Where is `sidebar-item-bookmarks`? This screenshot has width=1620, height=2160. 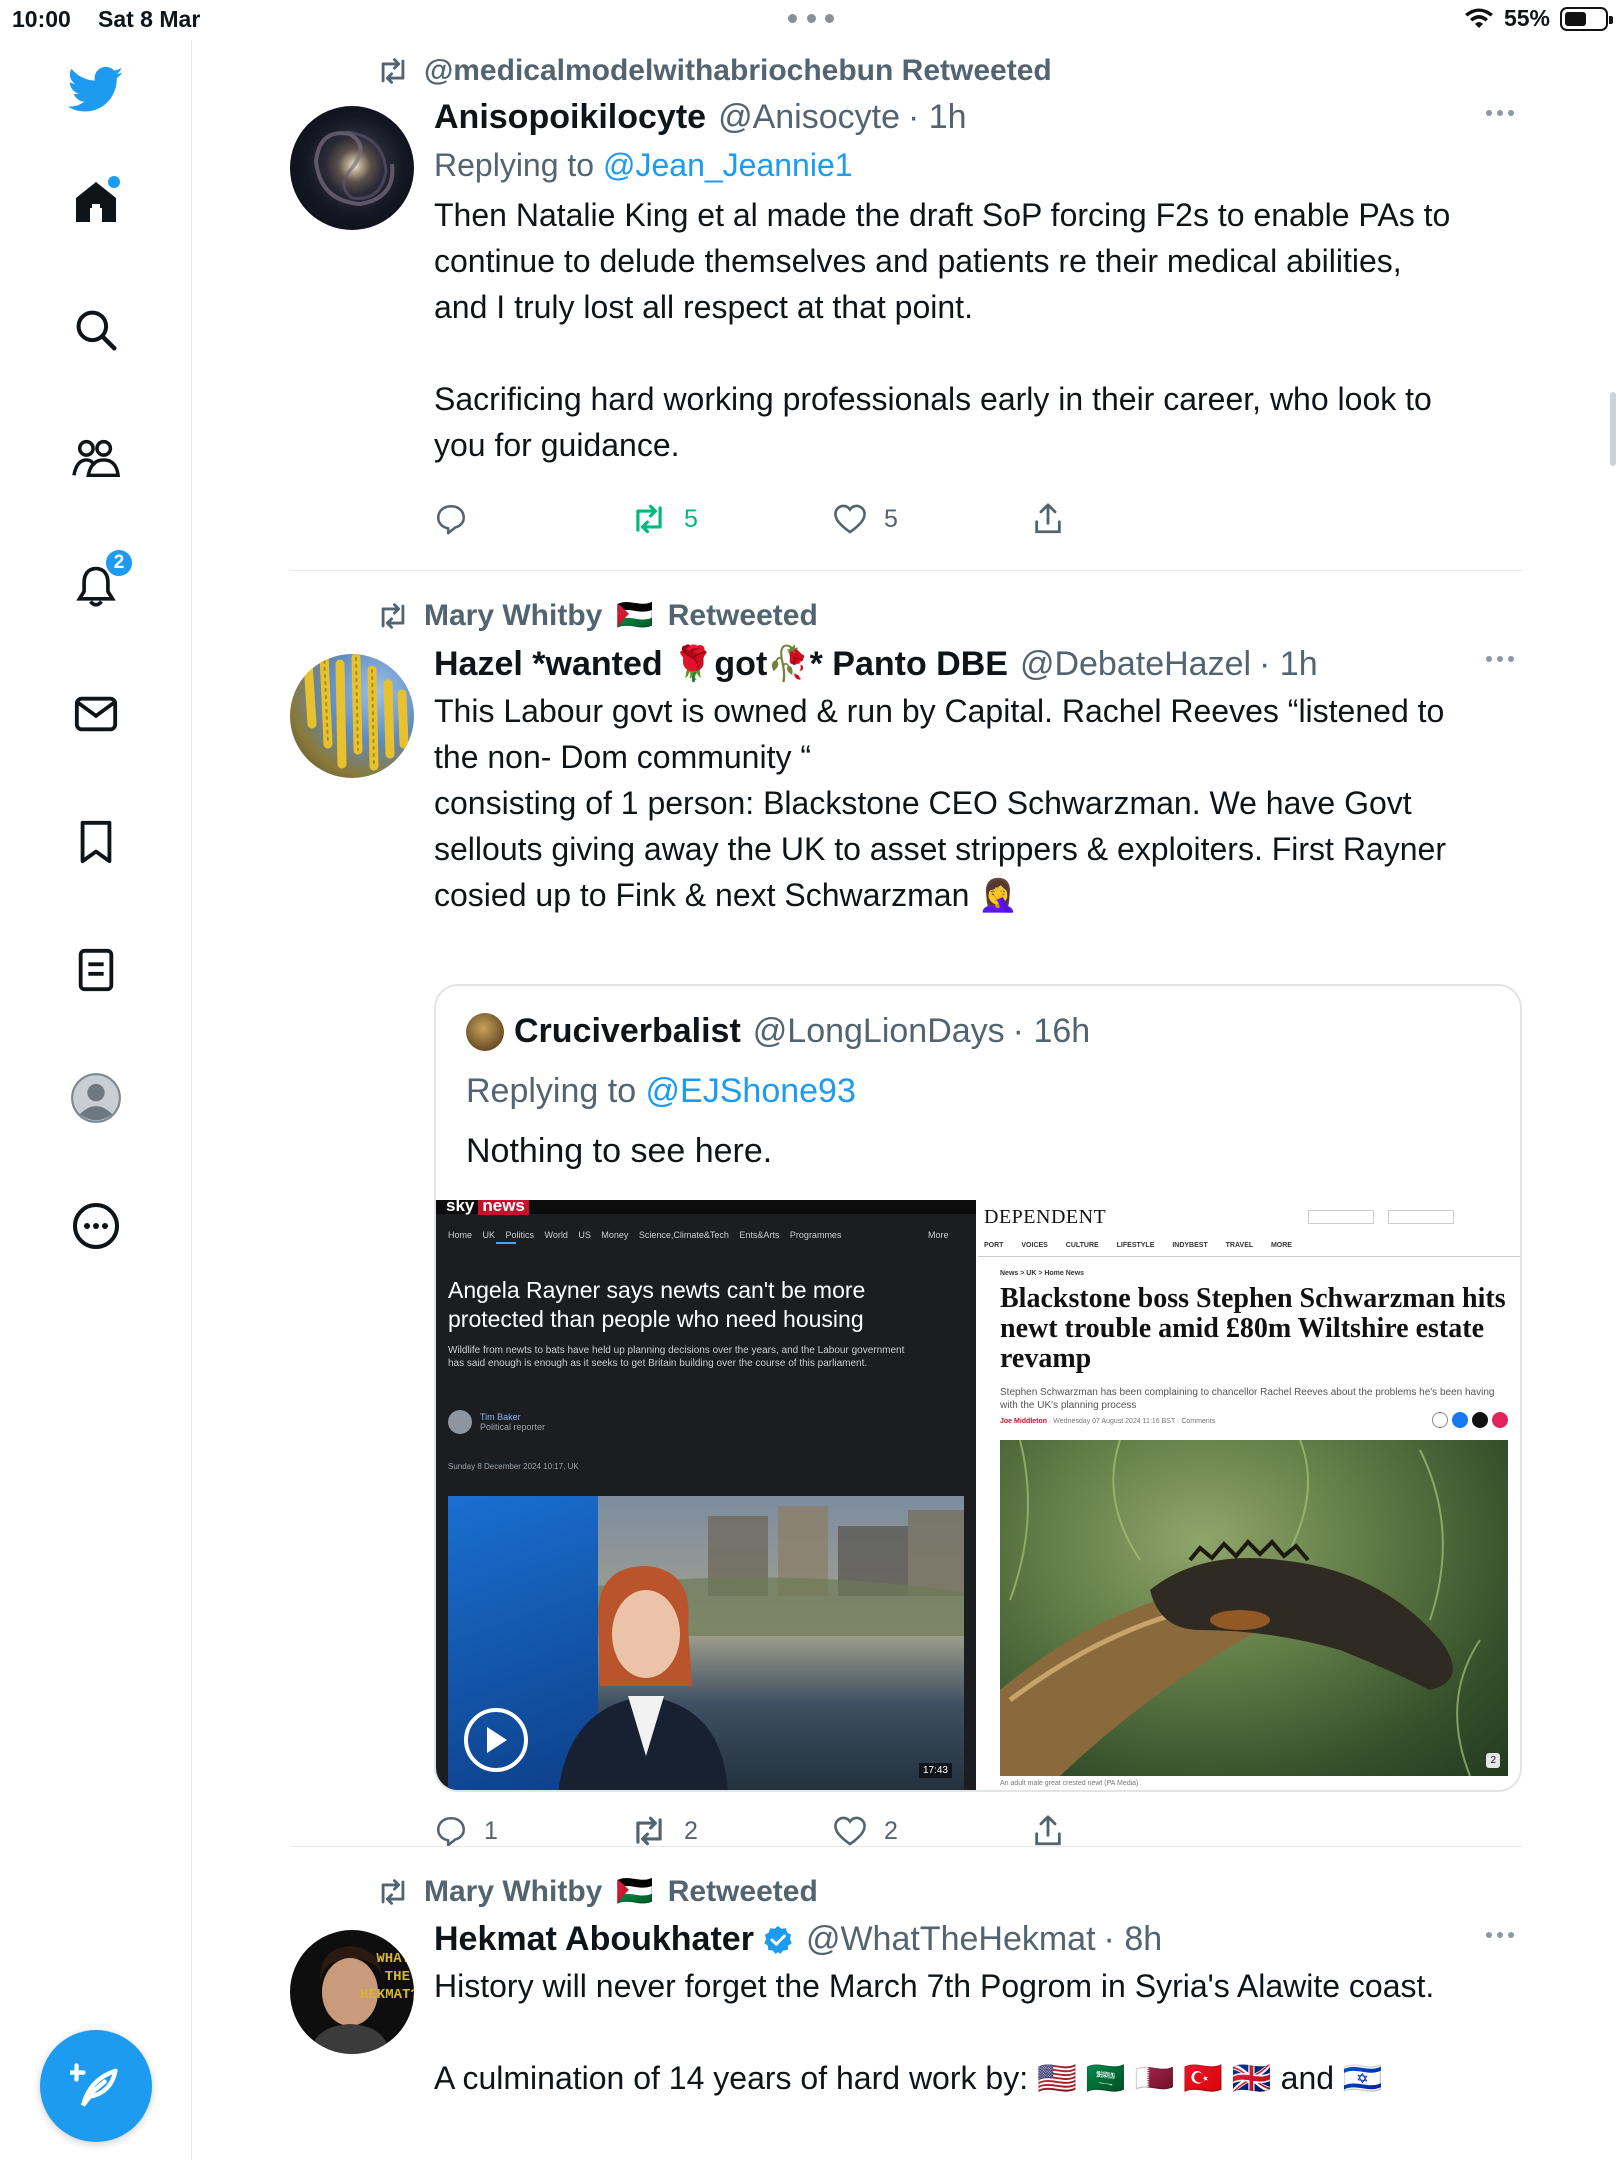 sidebar-item-bookmarks is located at coordinates (96, 842).